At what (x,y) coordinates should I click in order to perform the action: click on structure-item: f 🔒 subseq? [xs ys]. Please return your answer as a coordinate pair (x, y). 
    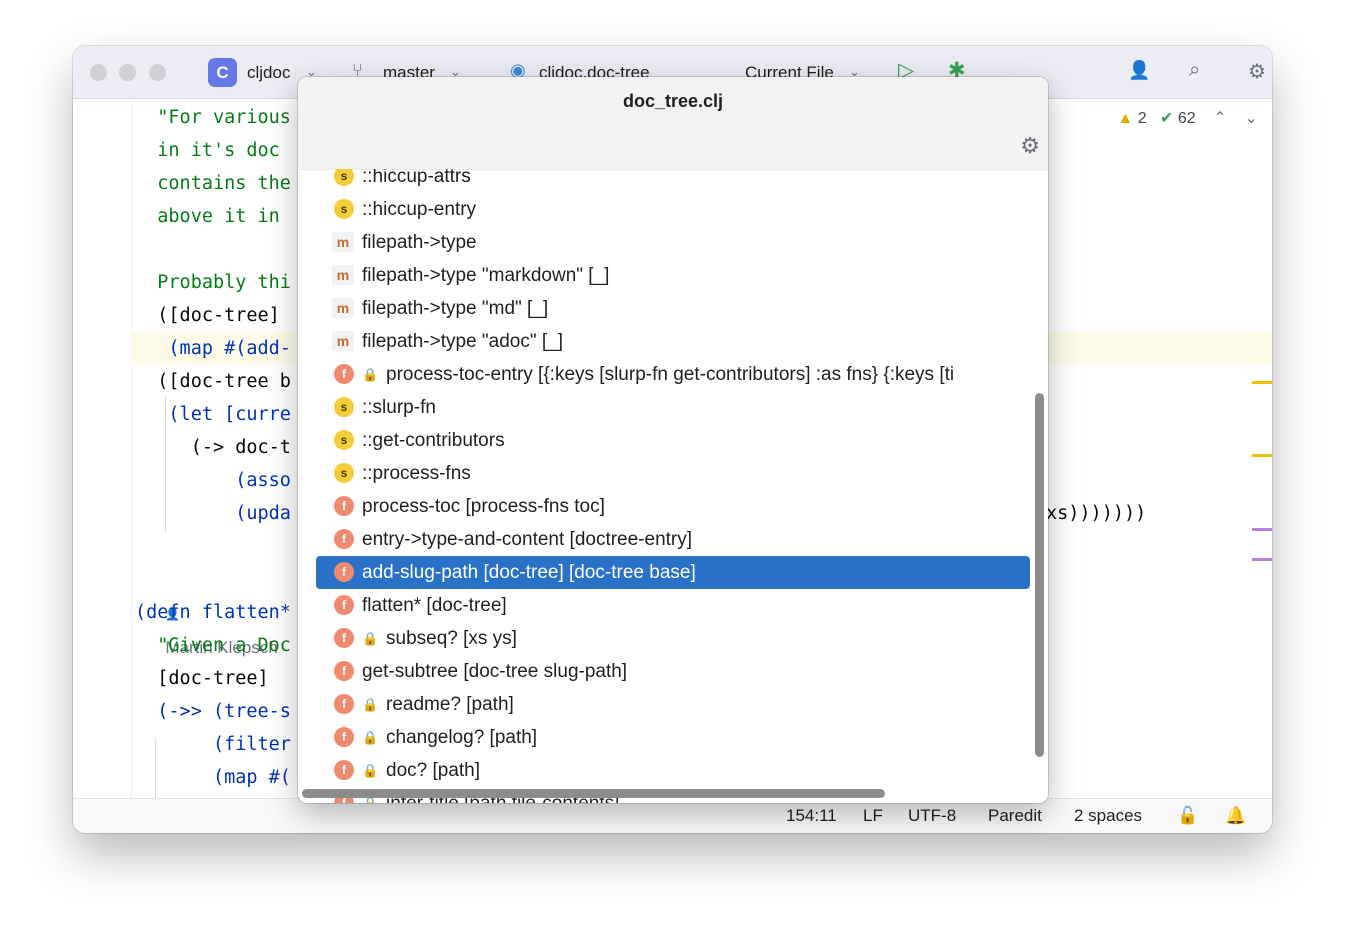
    Looking at the image, I should click on (673, 638).